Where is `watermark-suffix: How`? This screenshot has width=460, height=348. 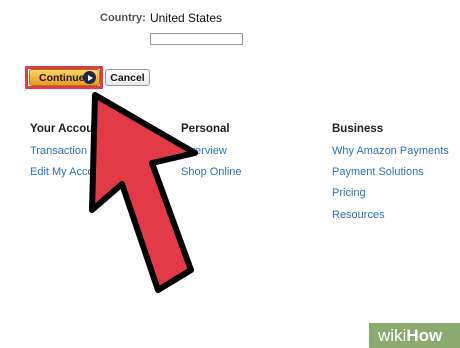
watermark-suffix: How is located at coordinates (424, 335).